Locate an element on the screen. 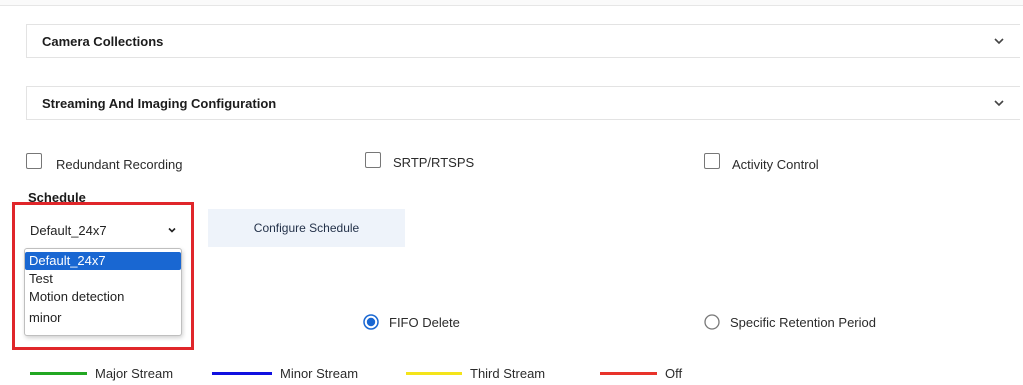 This screenshot has height=385, width=1023. legend-line-minor is located at coordinates (242, 373).